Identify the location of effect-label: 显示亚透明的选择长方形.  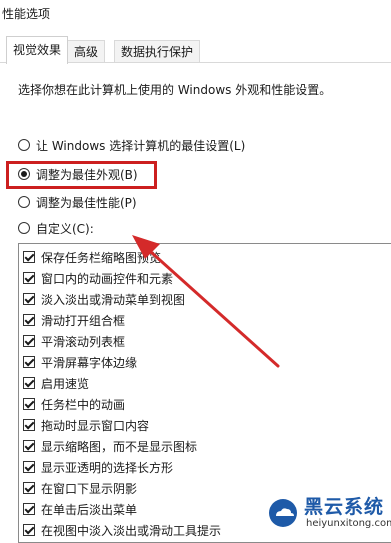
(107, 467).